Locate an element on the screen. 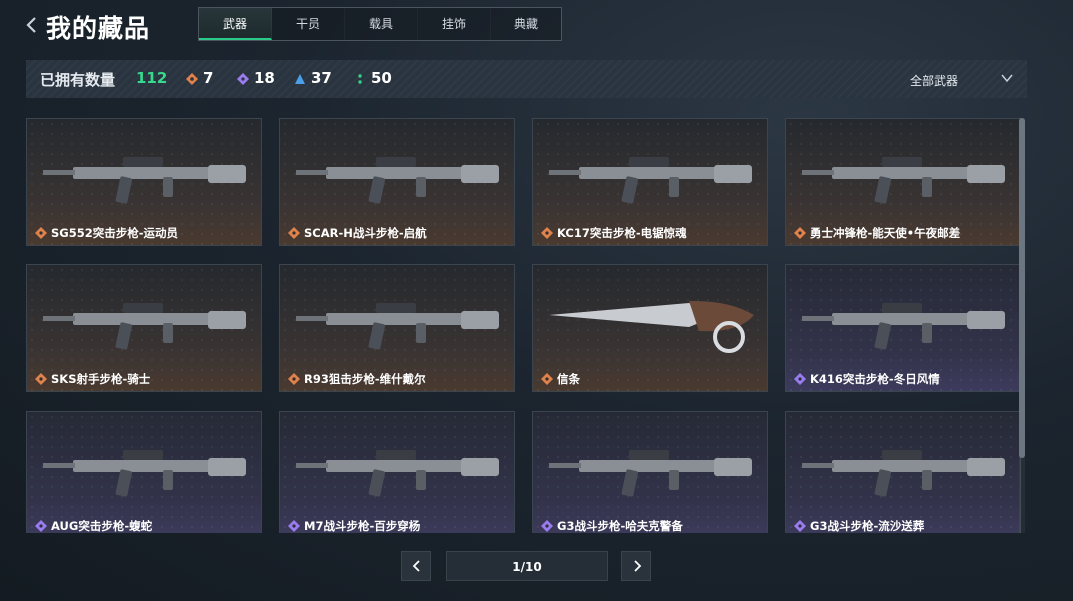  weapon-card: SG552突击步枪-运动员 is located at coordinates (144, 182).